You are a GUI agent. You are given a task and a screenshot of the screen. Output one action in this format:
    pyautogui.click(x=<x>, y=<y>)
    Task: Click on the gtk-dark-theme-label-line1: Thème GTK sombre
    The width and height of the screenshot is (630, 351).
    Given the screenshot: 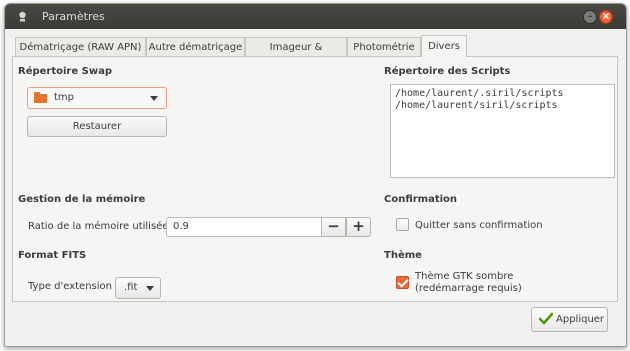 What is the action you would take?
    pyautogui.click(x=464, y=276)
    